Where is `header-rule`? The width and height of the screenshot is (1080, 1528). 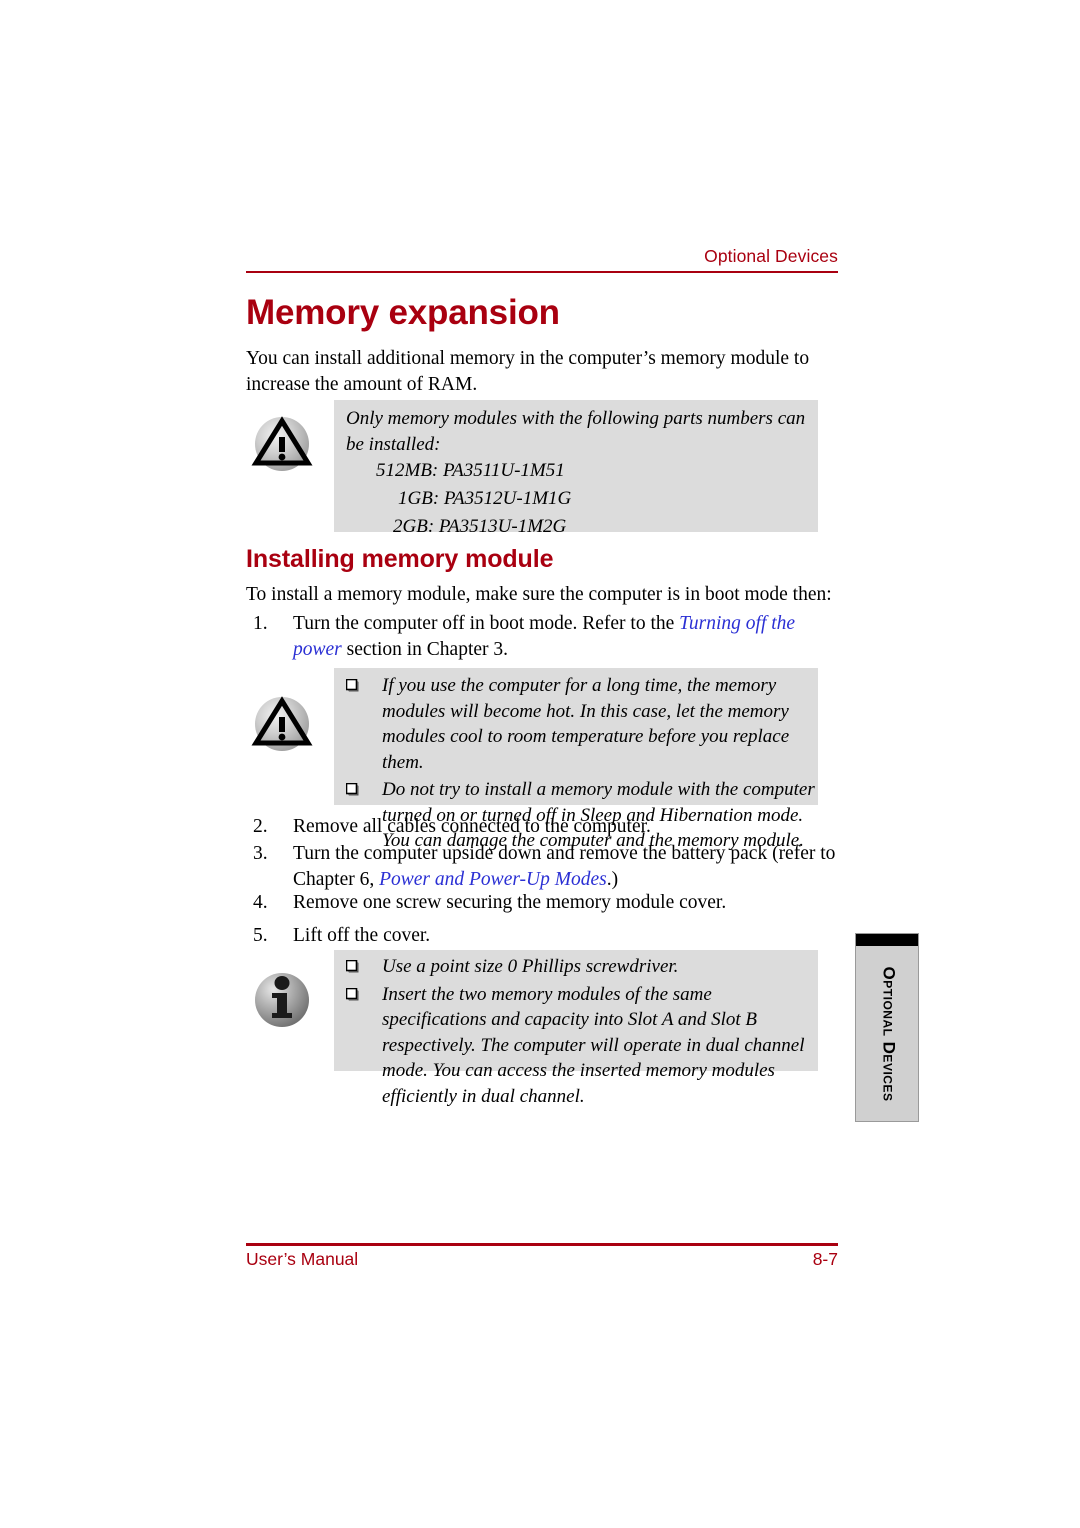
header-rule is located at coordinates (542, 271).